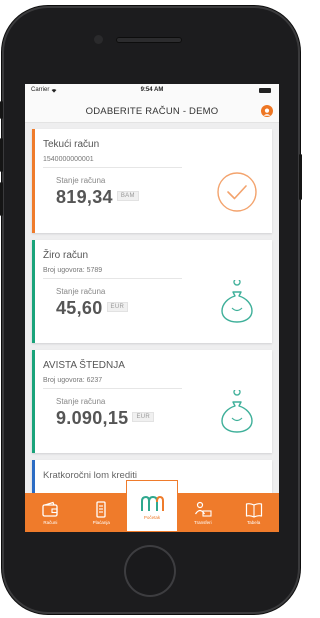 The width and height of the screenshot is (320, 618). Describe the element at coordinates (203, 509) in the screenshot. I see `transfer-icon` at that location.